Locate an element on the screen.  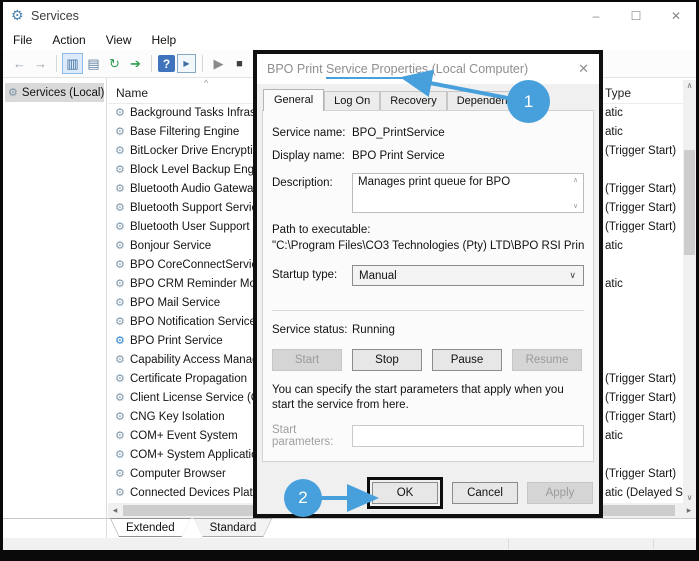
view-tabs: Extended Standard is located at coordinates (191, 527).